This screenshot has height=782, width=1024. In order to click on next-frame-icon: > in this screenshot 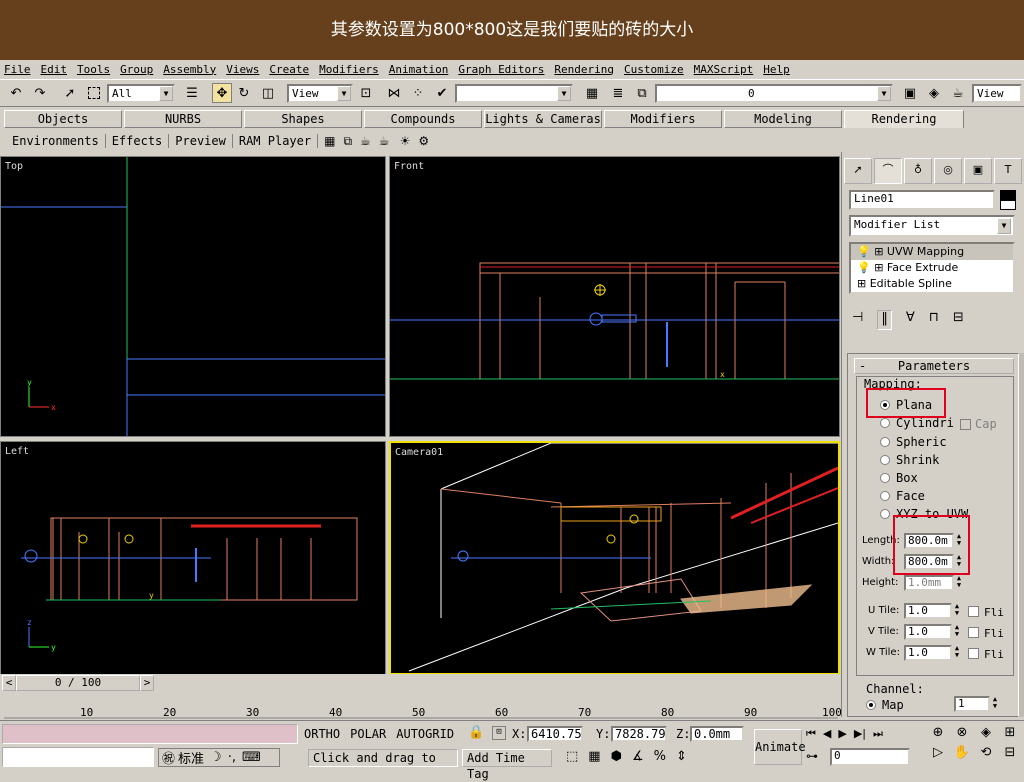, I will do `click(147, 683)`.